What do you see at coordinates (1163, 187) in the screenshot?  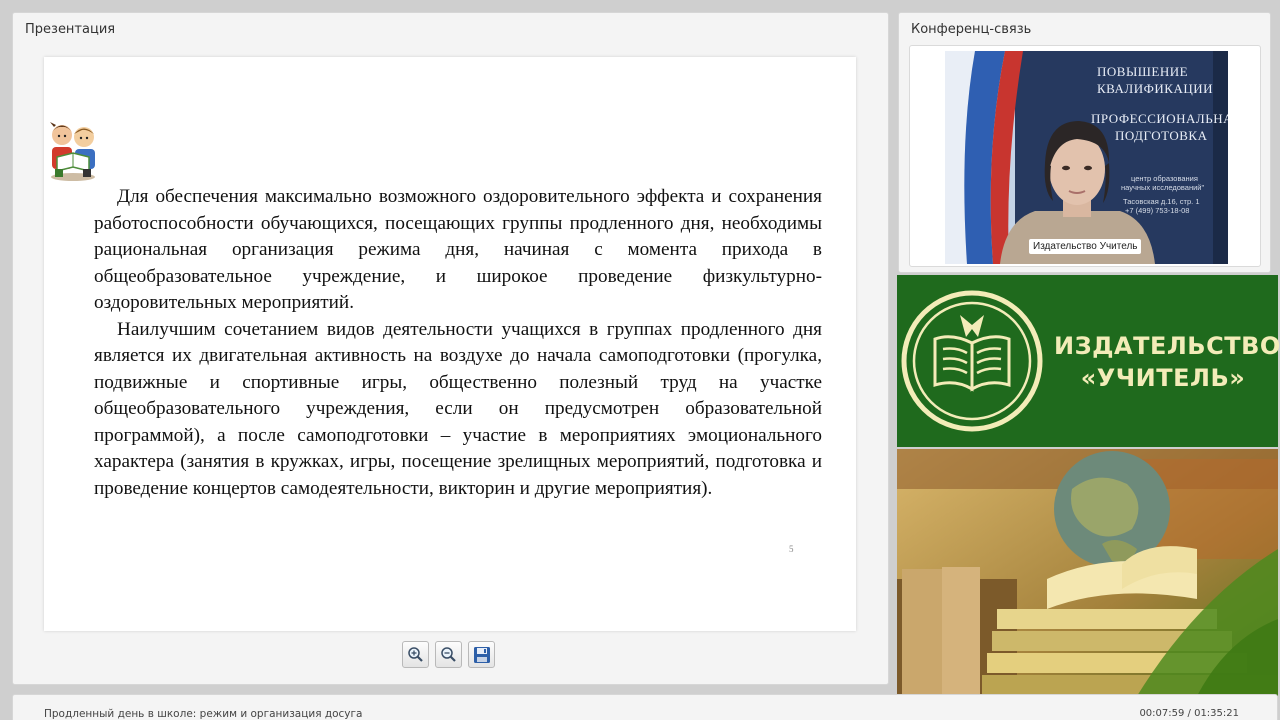 I see `banner-small-2: научных исследований"` at bounding box center [1163, 187].